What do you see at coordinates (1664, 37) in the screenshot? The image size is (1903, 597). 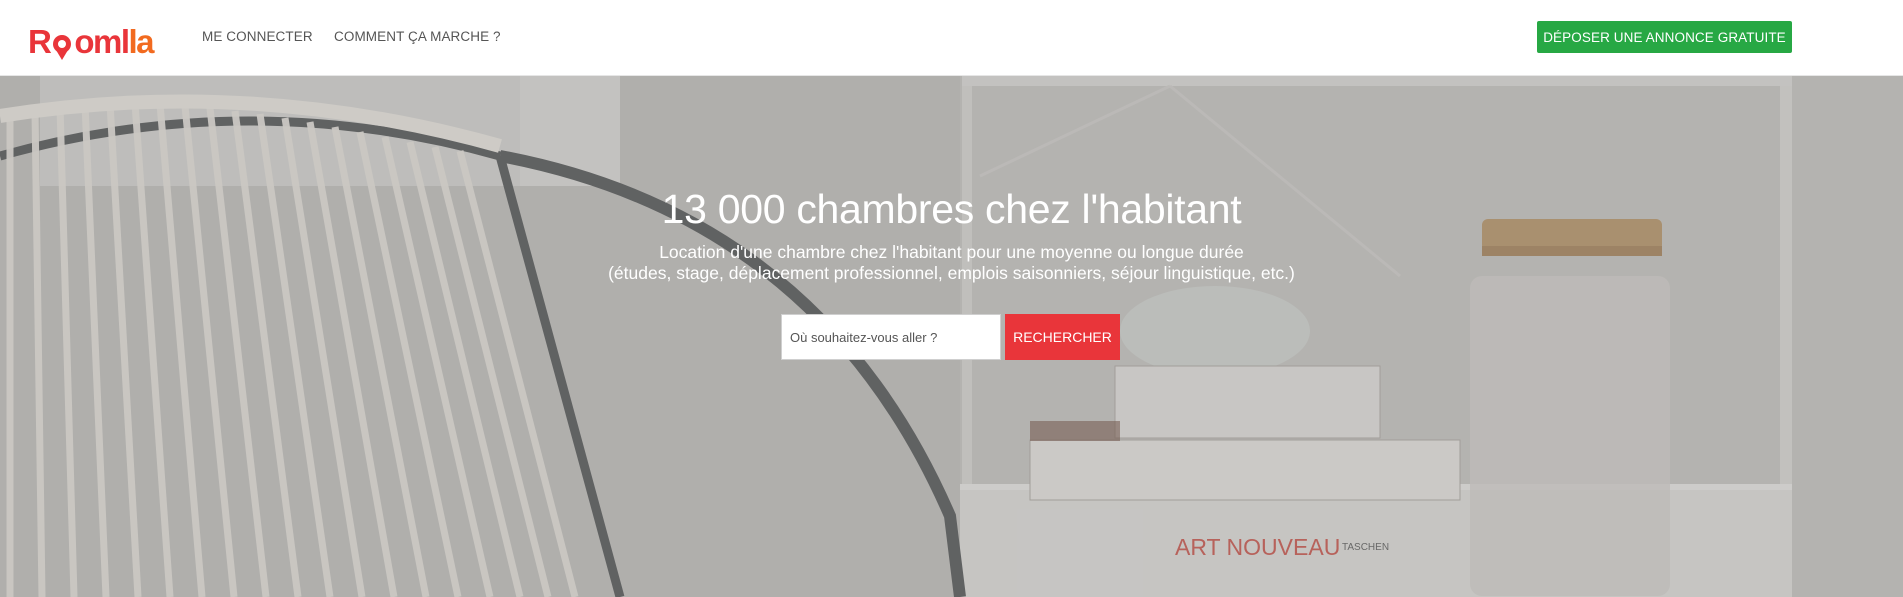 I see `post-free-listing-button: DÉPOSER UNE ANNONCE GRATUITE` at bounding box center [1664, 37].